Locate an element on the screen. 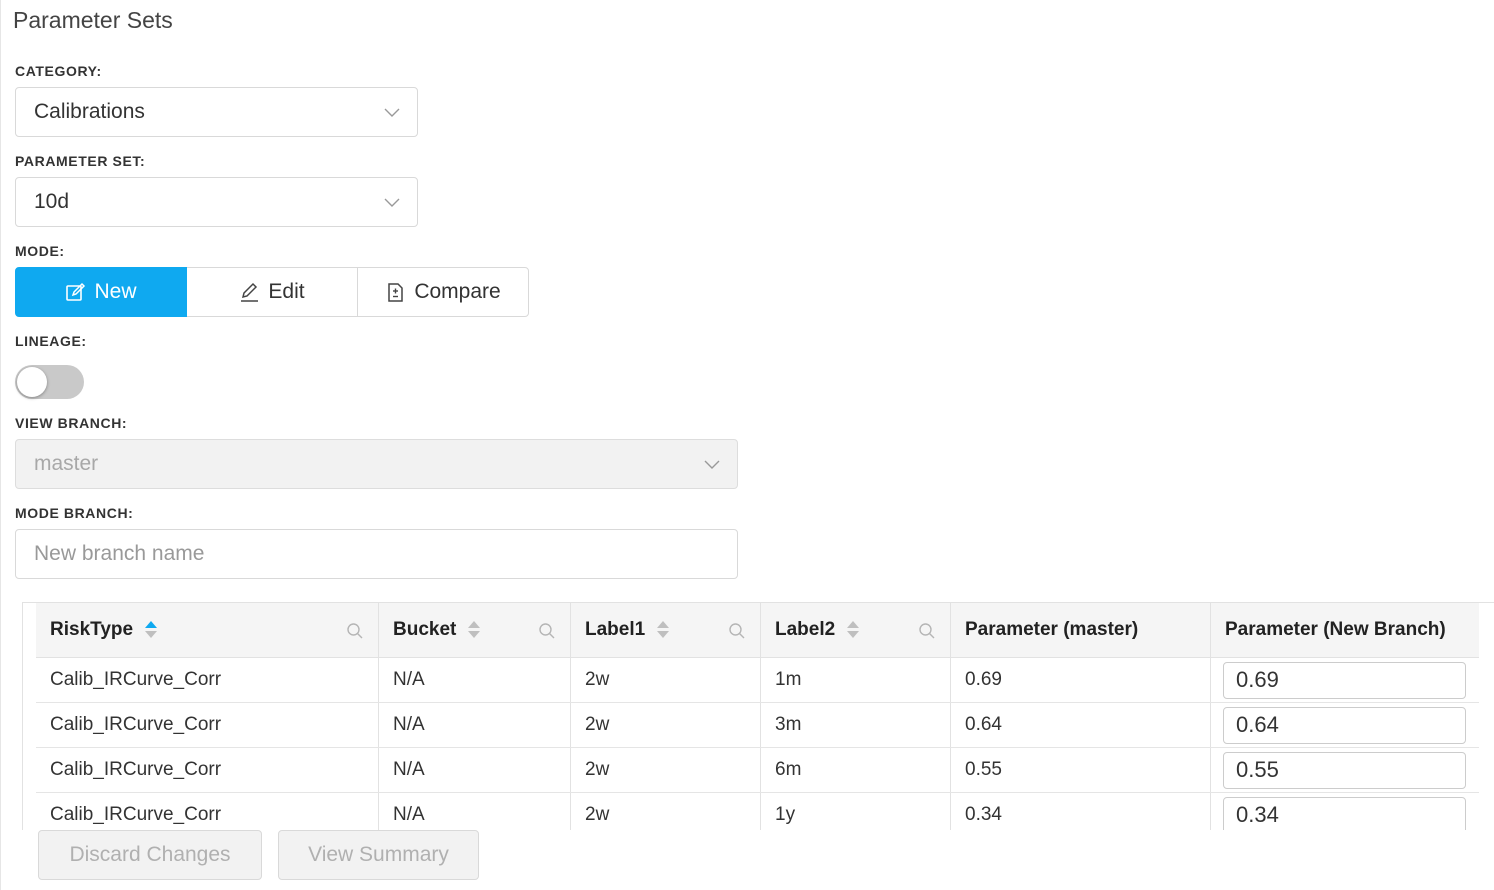 The width and height of the screenshot is (1494, 890). mode-compare-button: Compare is located at coordinates (443, 292).